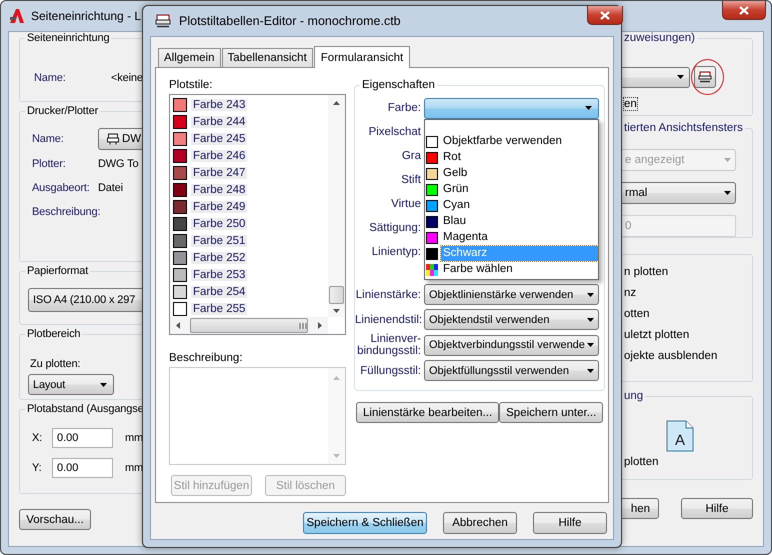 The image size is (772, 555). I want to click on option-label: plotten, so click(641, 464).